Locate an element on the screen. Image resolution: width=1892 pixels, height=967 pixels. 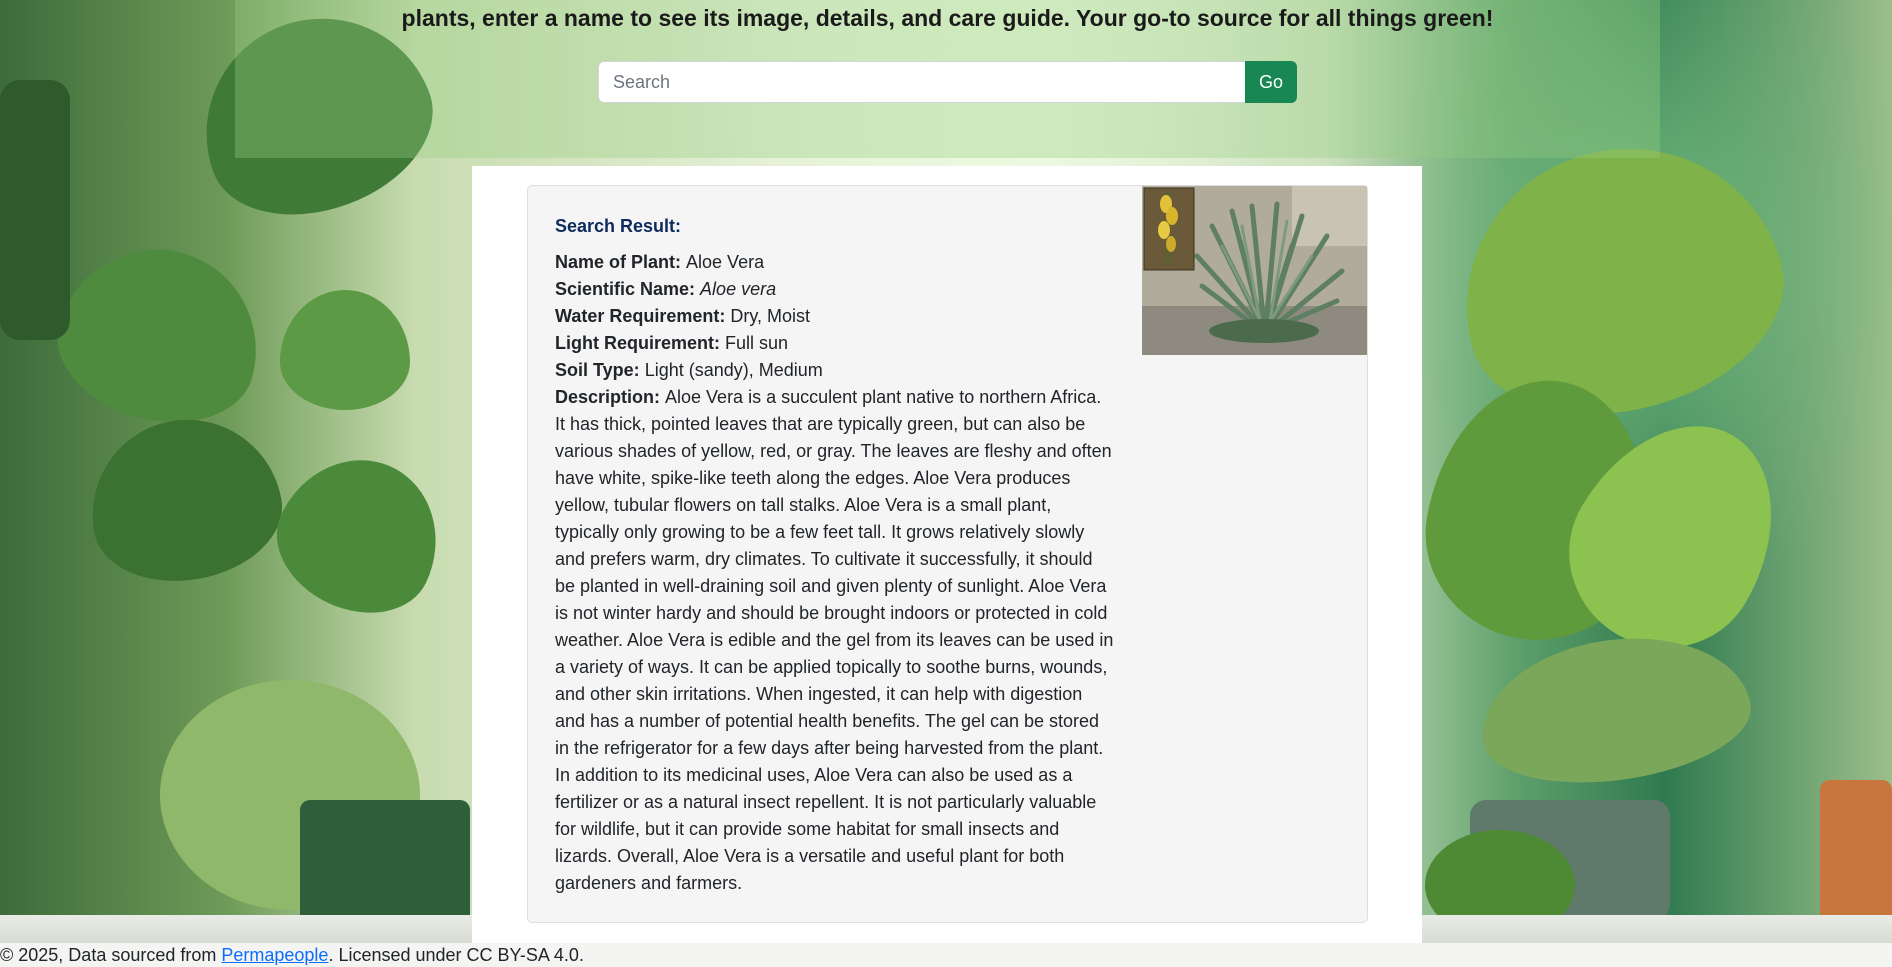
plant-name-label: Name of Plant: is located at coordinates (621, 262).